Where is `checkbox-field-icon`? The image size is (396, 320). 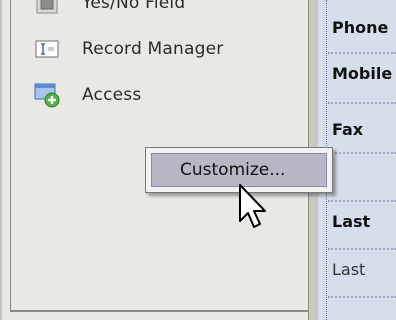 checkbox-field-icon is located at coordinates (47, 8).